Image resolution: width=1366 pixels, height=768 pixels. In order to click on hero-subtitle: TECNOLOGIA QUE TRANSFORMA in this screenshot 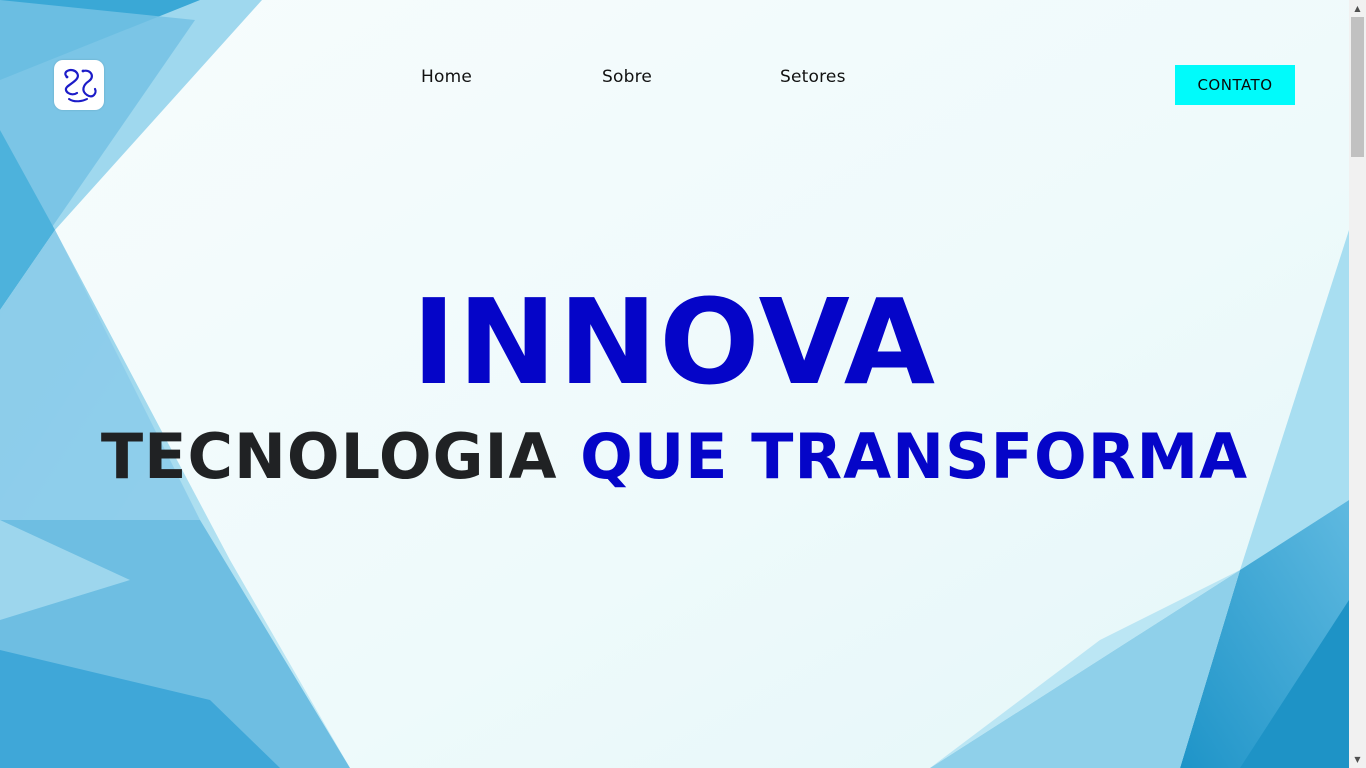, I will do `click(674, 457)`.